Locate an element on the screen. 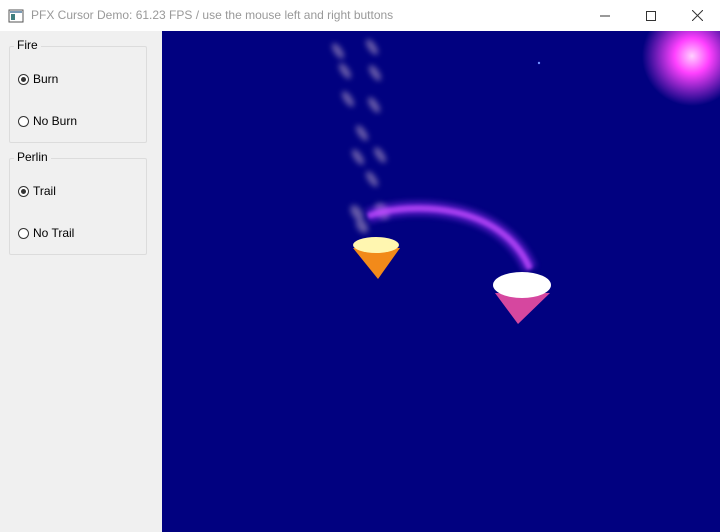 The image size is (720, 532). no-trail-radio-label: No Trail is located at coordinates (54, 233).